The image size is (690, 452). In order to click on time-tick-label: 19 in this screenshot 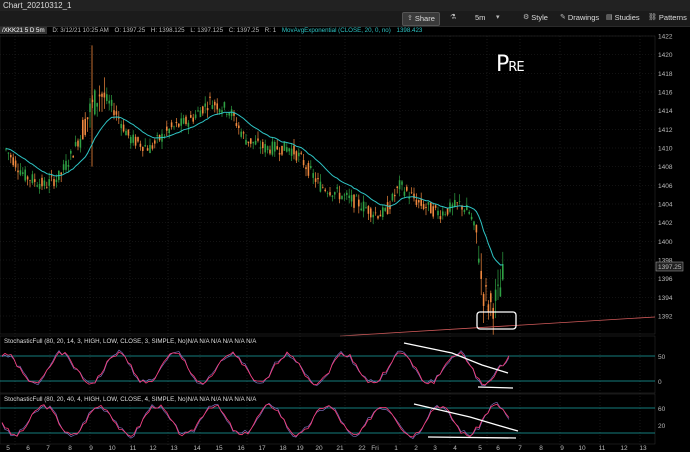, I will do `click(300, 448)`.